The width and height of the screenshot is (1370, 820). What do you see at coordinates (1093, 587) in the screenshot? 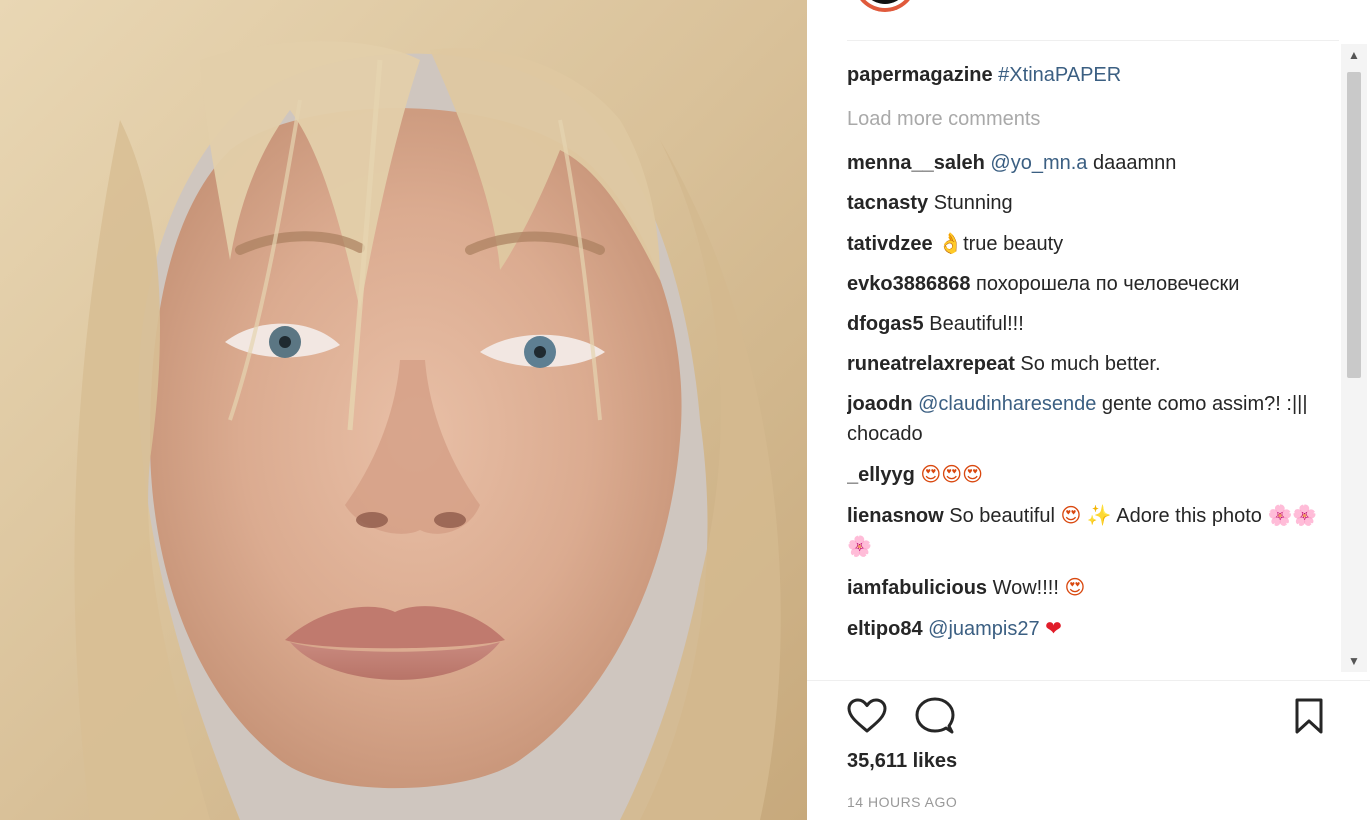
I see `comment-item: iamfabulicious Wow!!!! 😍` at bounding box center [1093, 587].